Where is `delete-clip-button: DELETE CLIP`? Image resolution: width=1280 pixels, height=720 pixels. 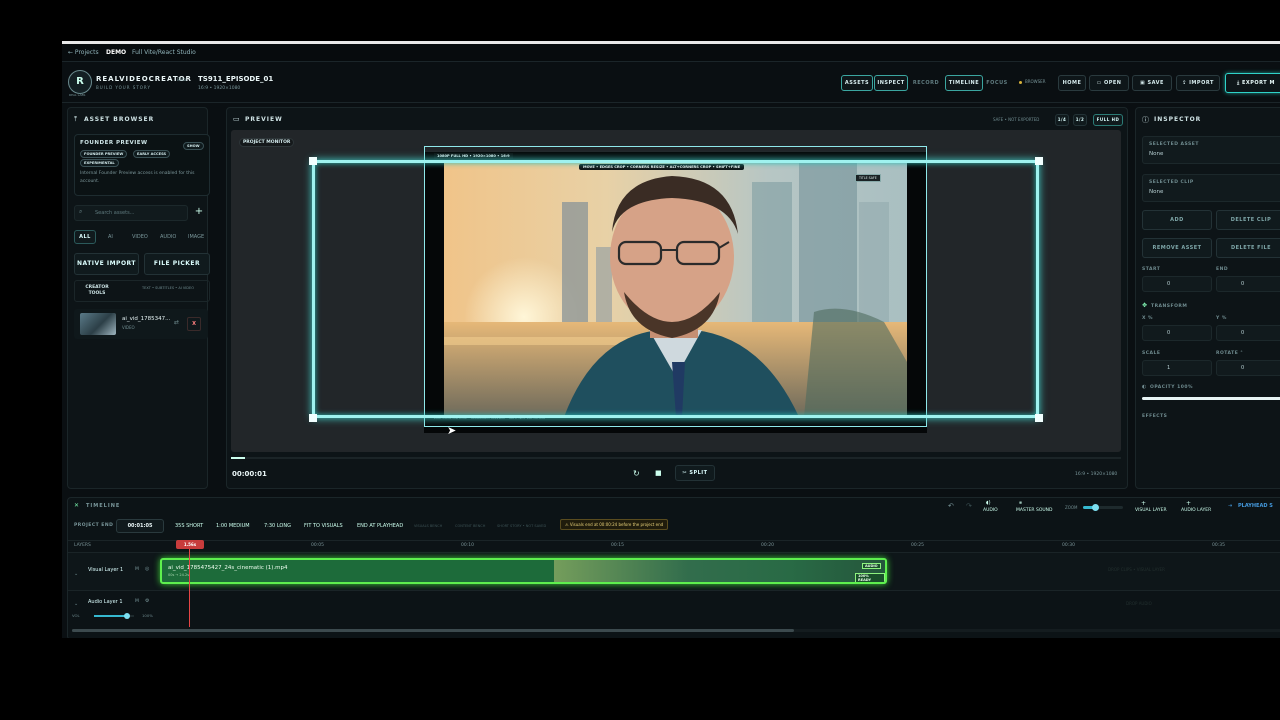
delete-clip-button: DELETE CLIP is located at coordinates (1248, 220).